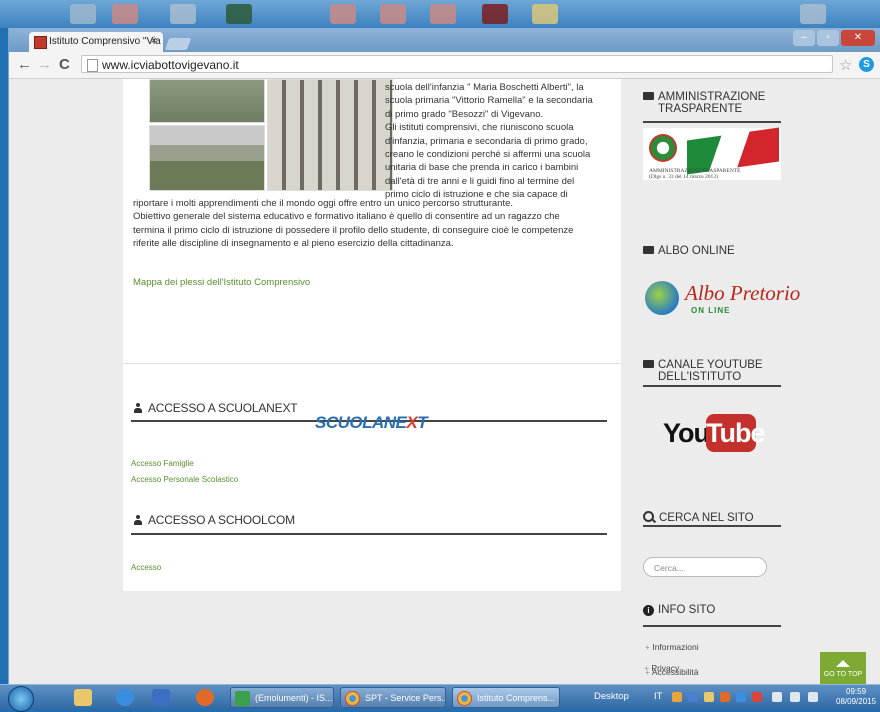 The height and width of the screenshot is (712, 880). I want to click on firefox-icon, so click(205, 697).